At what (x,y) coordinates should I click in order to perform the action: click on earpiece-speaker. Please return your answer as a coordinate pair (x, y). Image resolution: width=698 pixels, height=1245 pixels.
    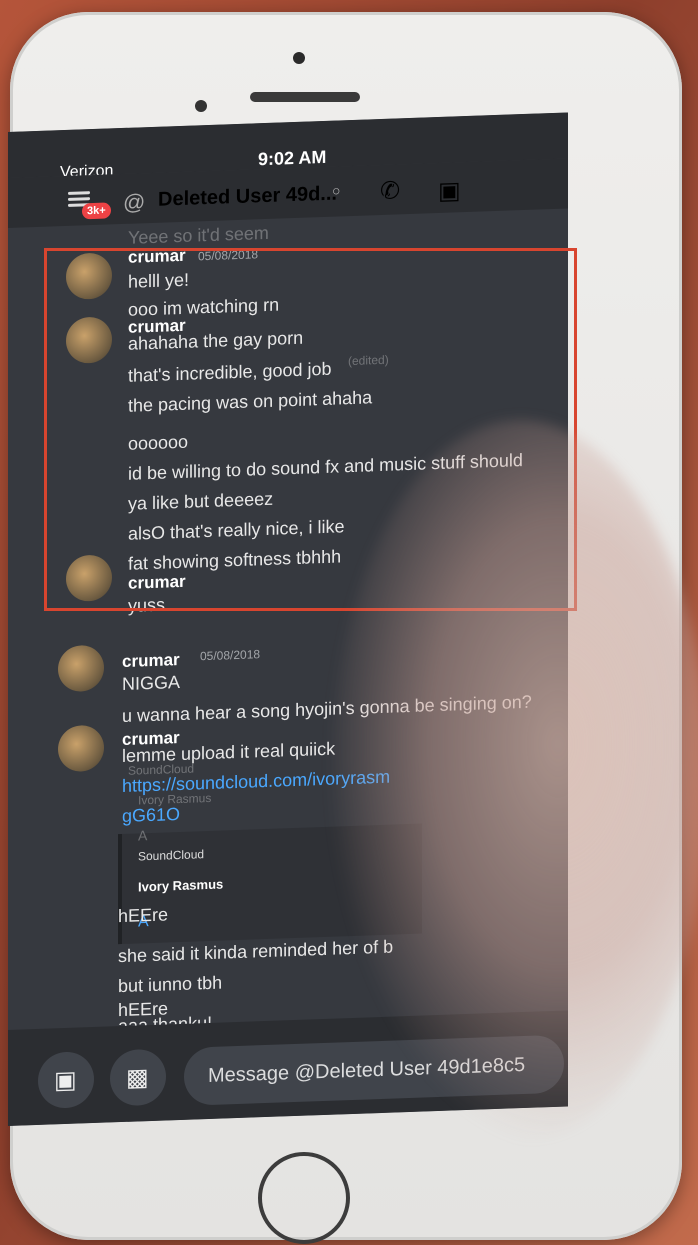
    Looking at the image, I should click on (305, 97).